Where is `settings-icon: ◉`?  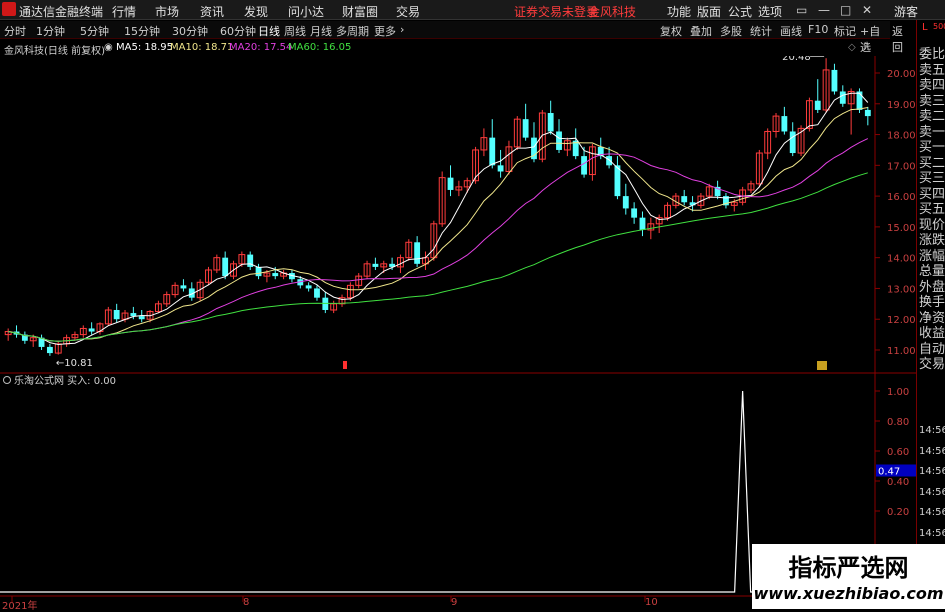 settings-icon: ◉ is located at coordinates (108, 47).